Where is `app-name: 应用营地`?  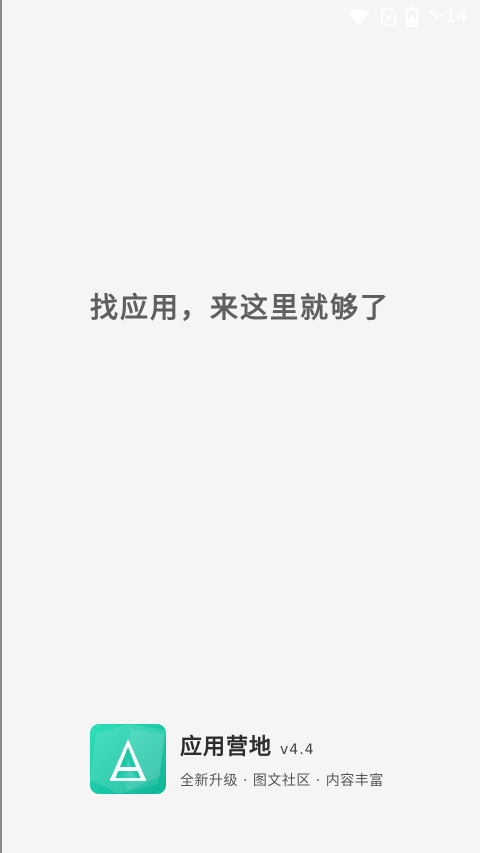
app-name: 应用营地 is located at coordinates (226, 747).